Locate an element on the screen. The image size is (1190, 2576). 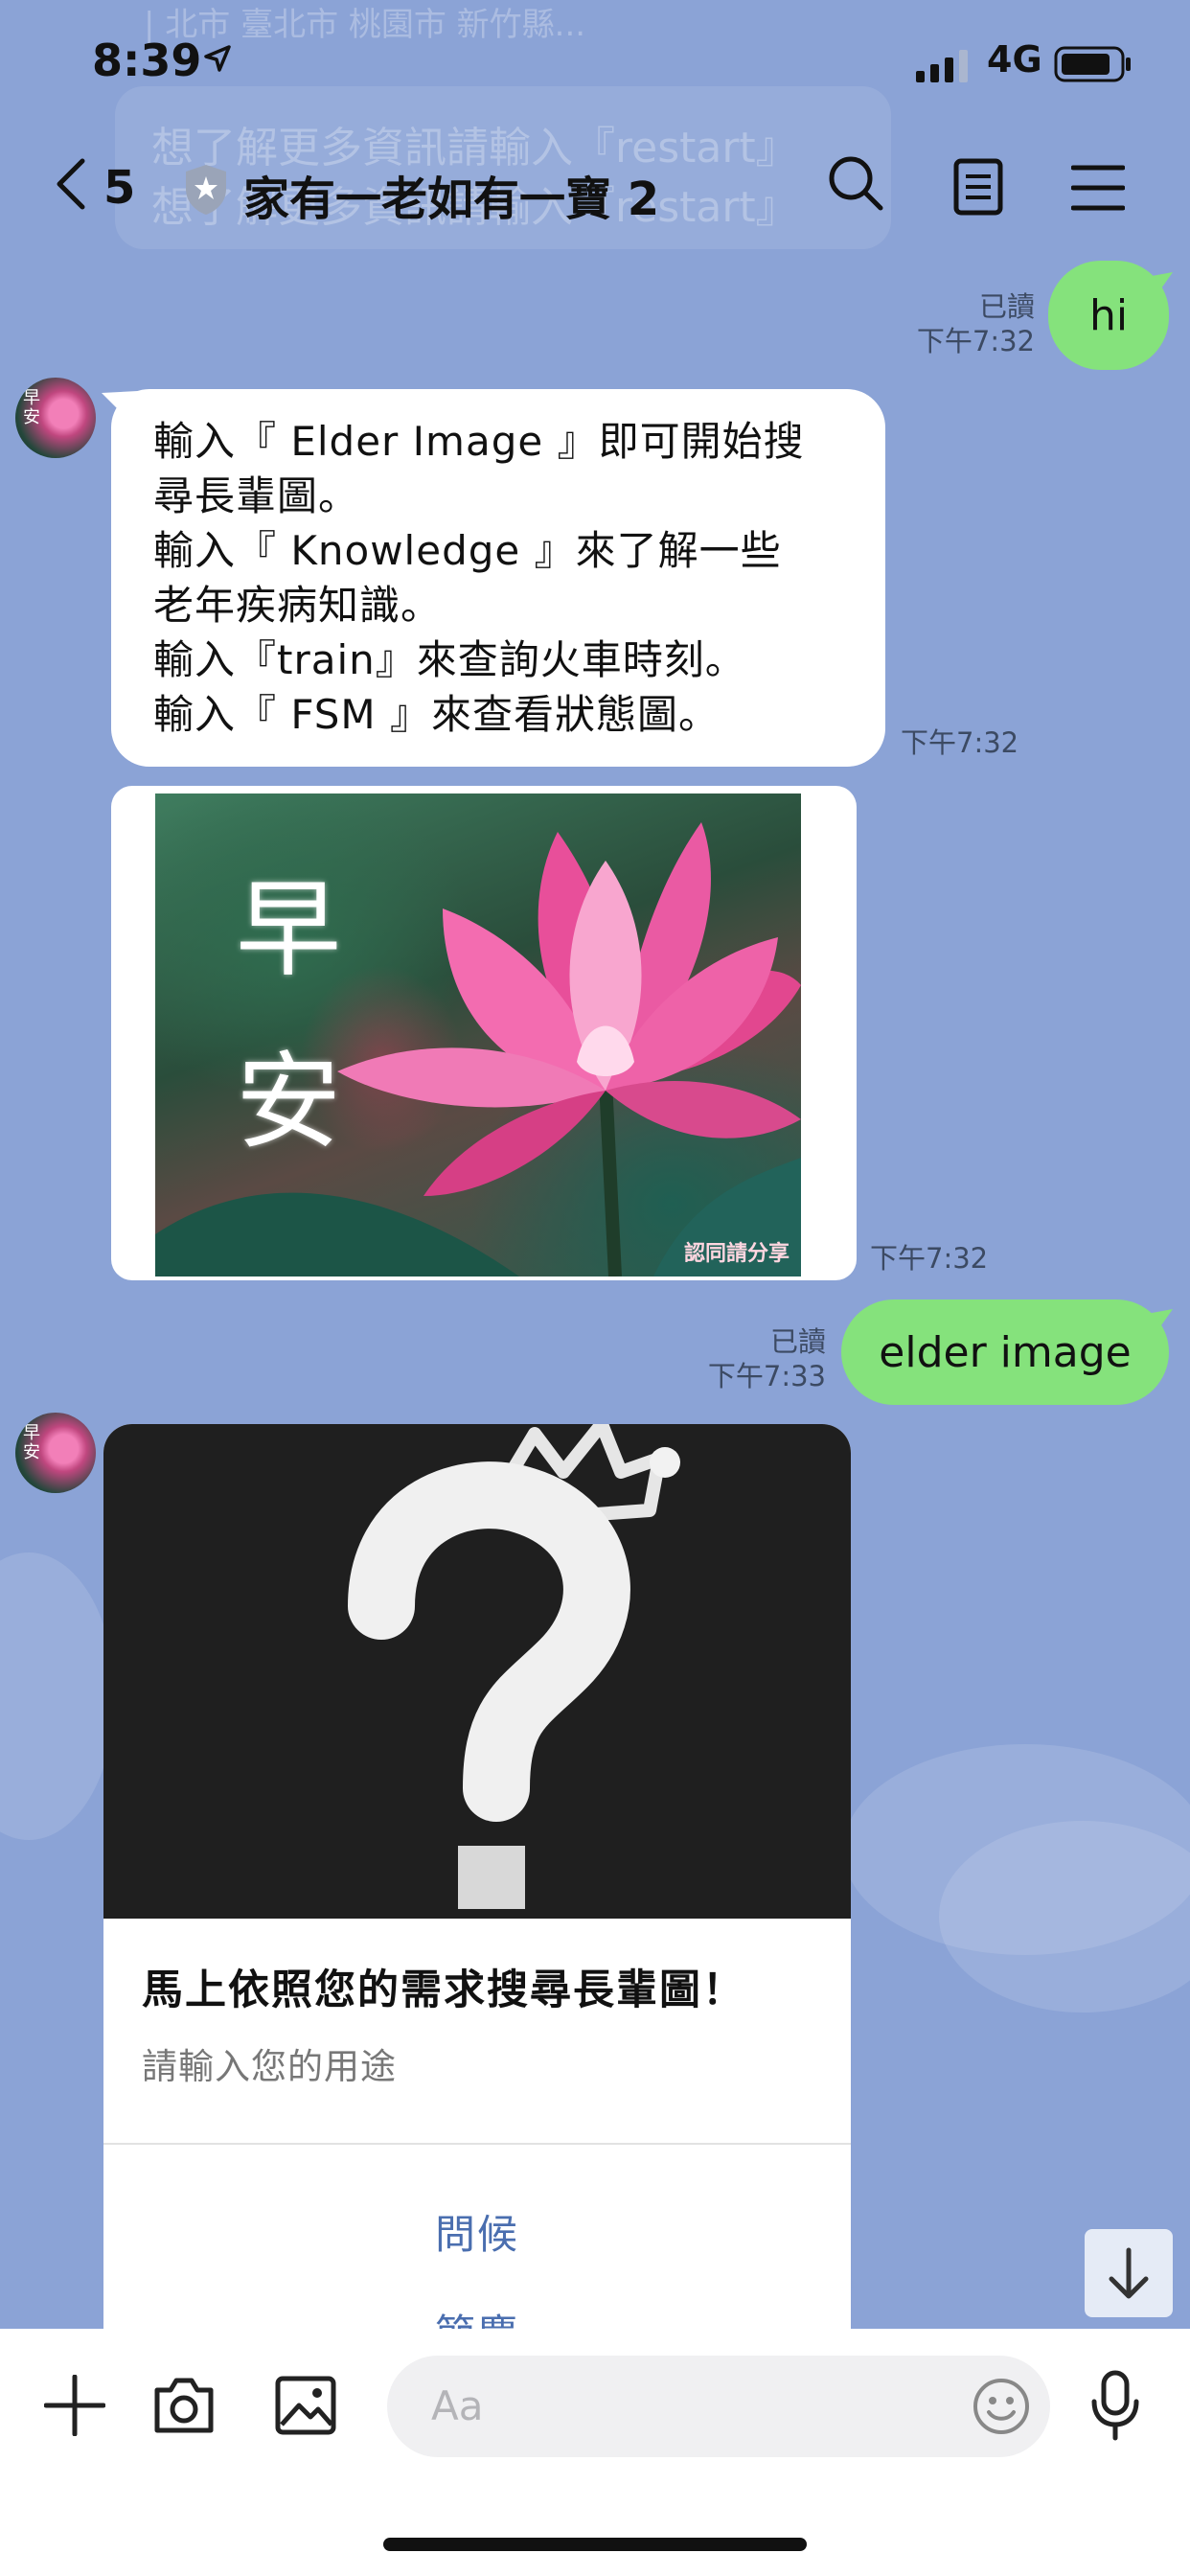
search-icon is located at coordinates (856, 185).